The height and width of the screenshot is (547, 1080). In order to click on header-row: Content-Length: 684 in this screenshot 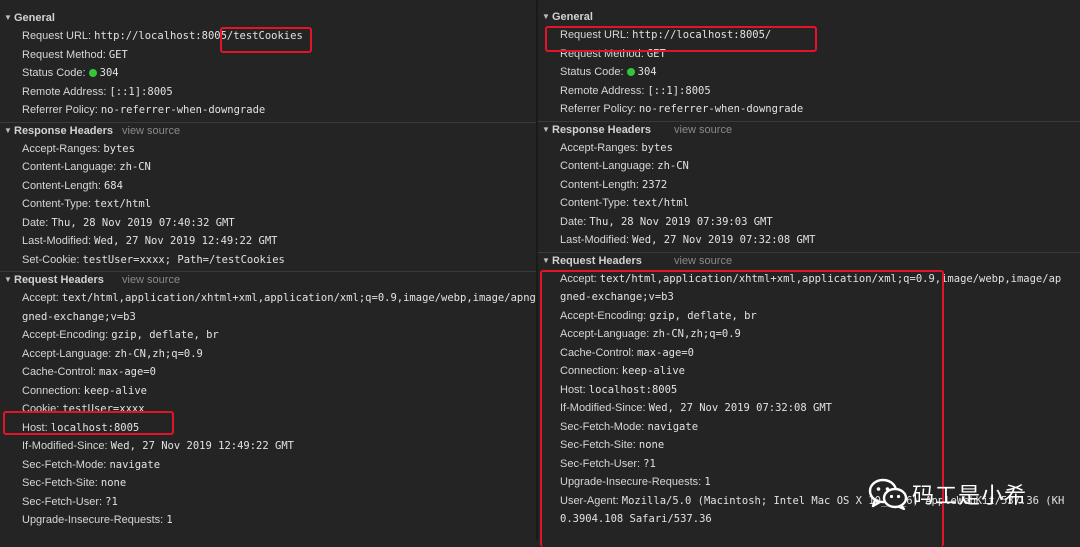, I will do `click(269, 186)`.